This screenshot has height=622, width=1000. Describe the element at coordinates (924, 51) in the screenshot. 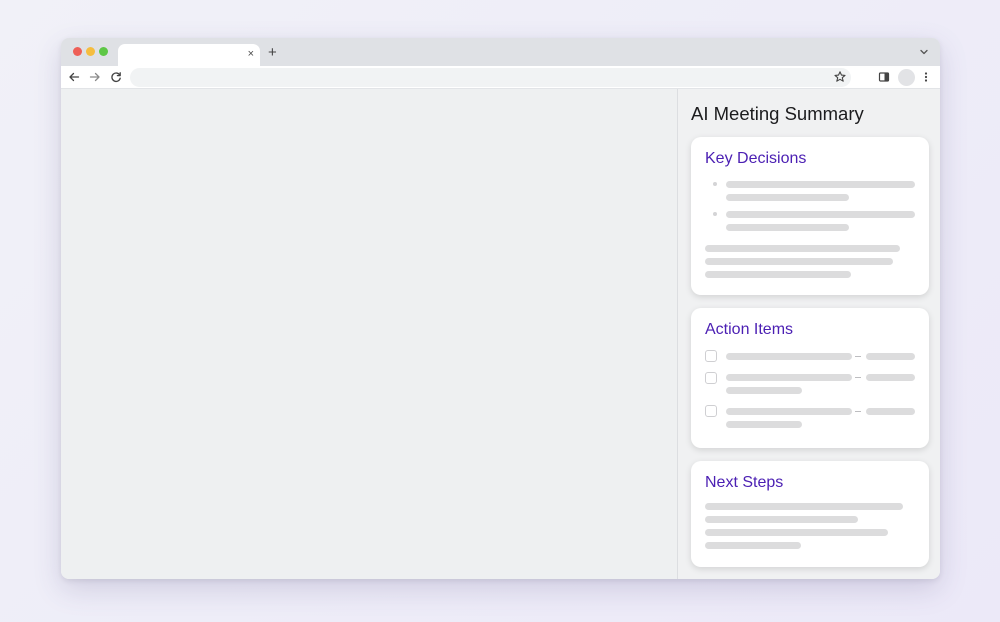

I see `tab-list-chevron-icon` at that location.